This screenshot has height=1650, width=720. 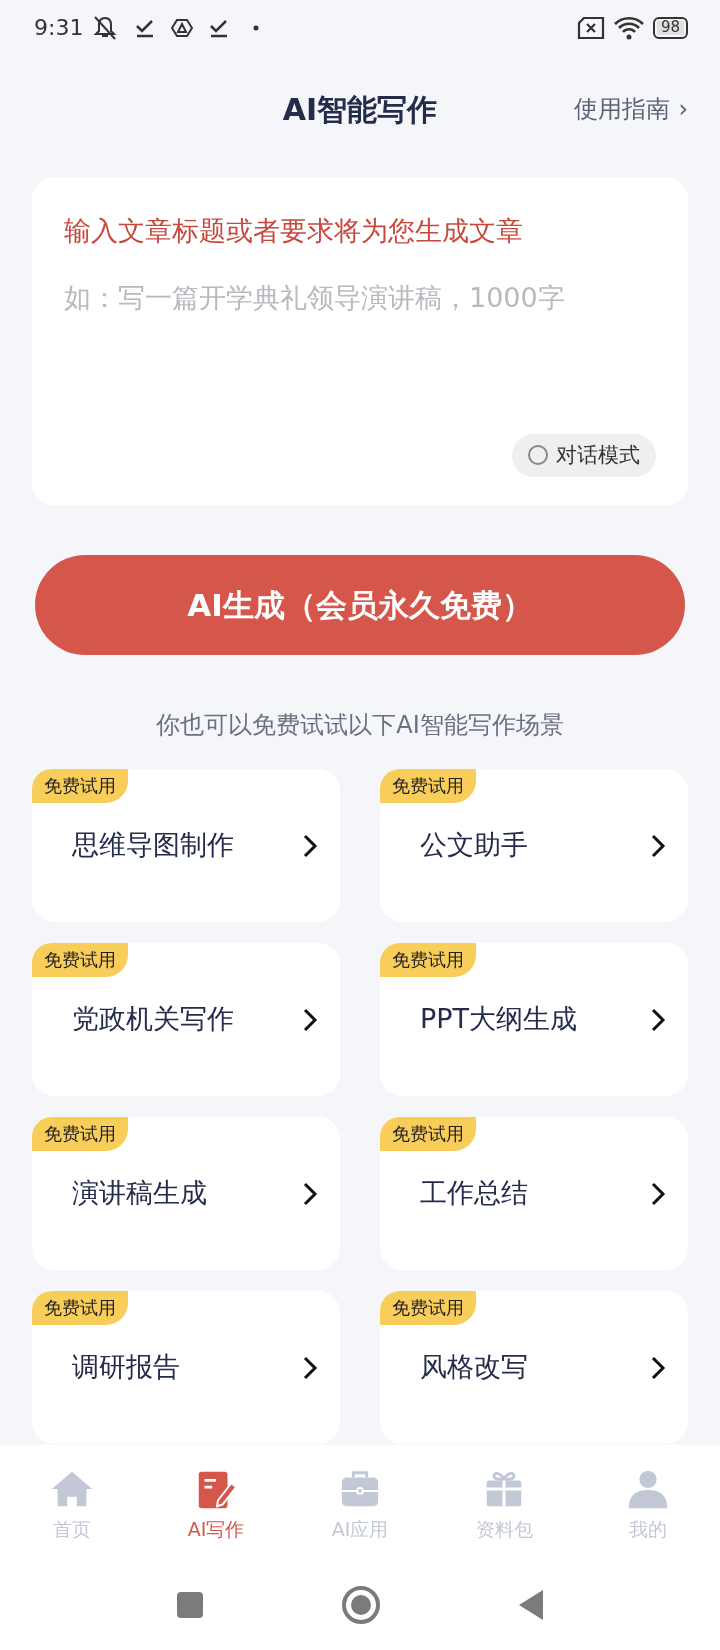 I want to click on page-title: AI智能写作, so click(x=360, y=109).